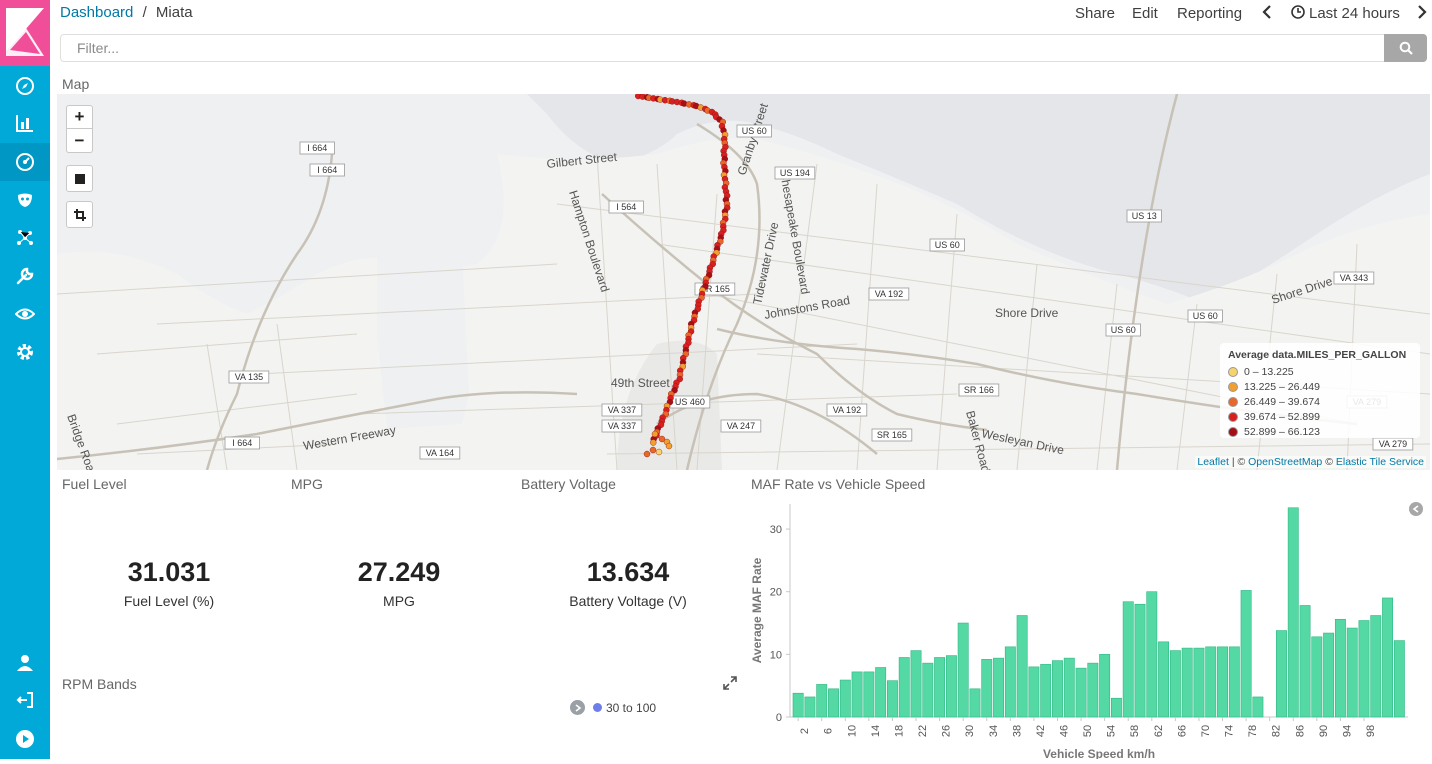 The height and width of the screenshot is (764, 1432). What do you see at coordinates (568, 484) in the screenshot?
I see `battery-panel-title: Battery Voltage` at bounding box center [568, 484].